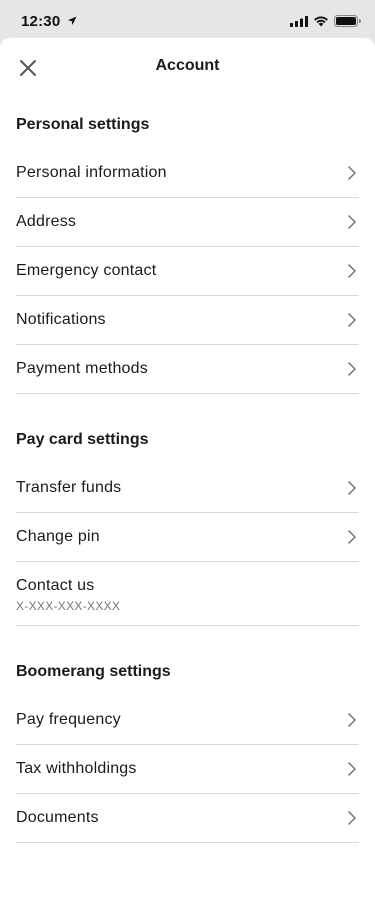  What do you see at coordinates (82, 439) in the screenshot?
I see `section-title-pay-card-settings: Pay card settings` at bounding box center [82, 439].